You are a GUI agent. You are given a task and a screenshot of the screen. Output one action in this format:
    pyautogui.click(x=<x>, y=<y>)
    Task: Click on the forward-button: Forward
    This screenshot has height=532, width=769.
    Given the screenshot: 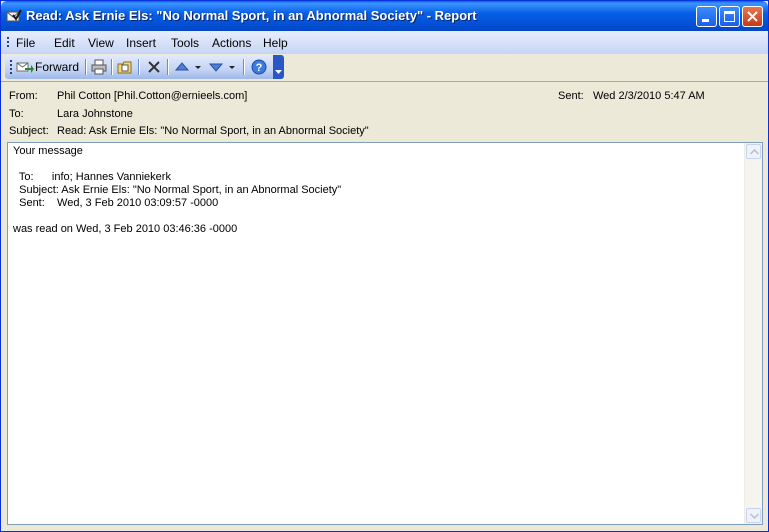 What is the action you would take?
    pyautogui.click(x=49, y=67)
    